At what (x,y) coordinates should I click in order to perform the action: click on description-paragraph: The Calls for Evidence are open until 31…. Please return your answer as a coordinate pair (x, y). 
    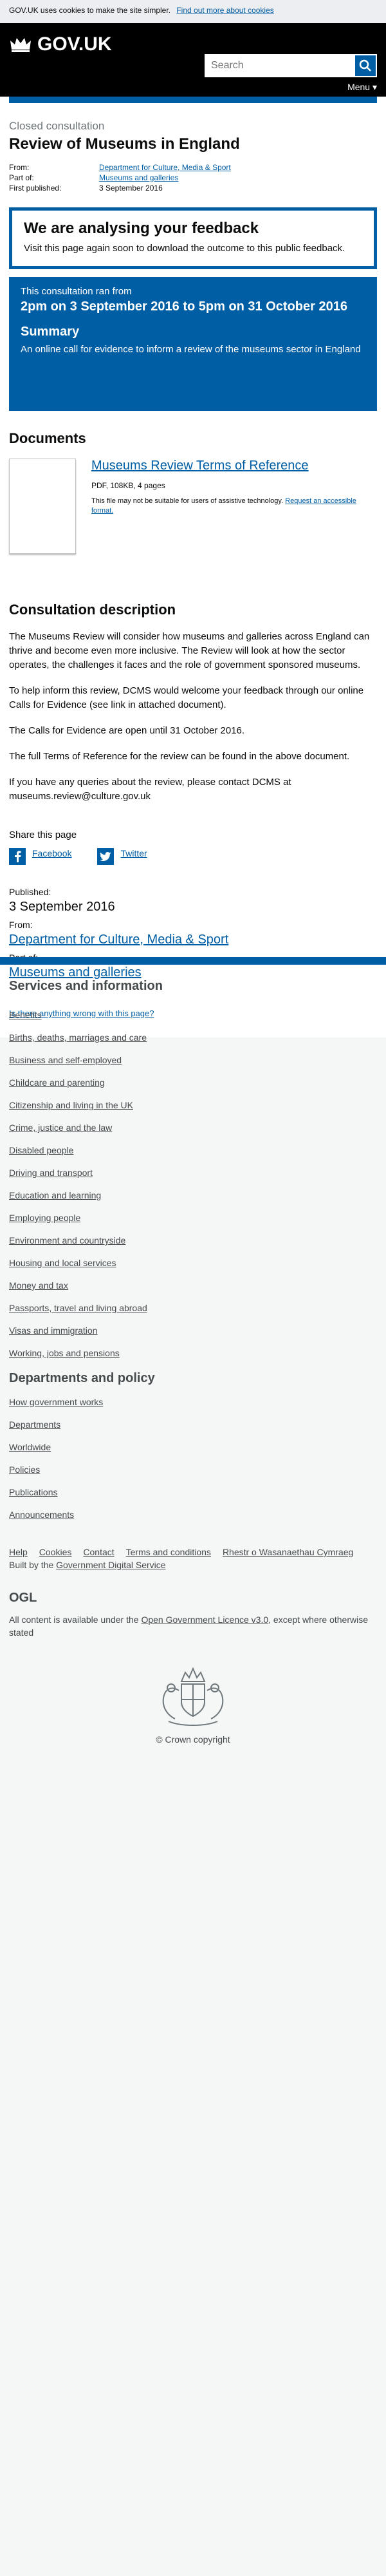
    Looking at the image, I should click on (127, 730).